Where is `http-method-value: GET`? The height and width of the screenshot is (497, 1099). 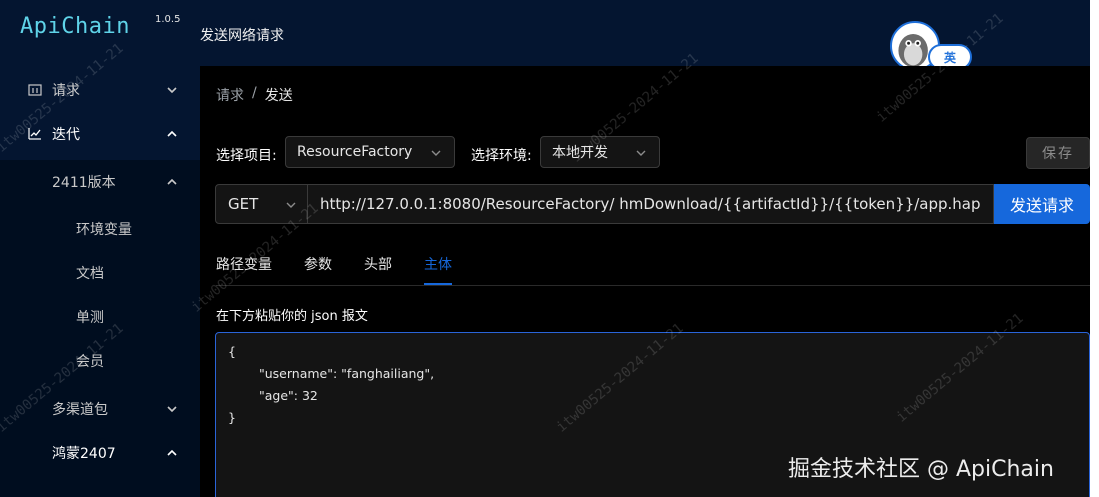
http-method-value: GET is located at coordinates (243, 204).